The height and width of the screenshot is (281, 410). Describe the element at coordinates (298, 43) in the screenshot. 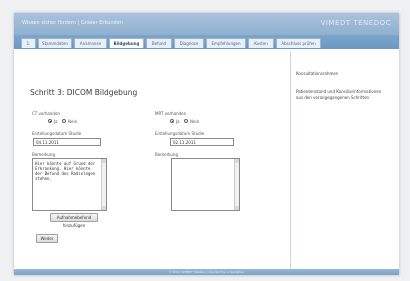

I see `tab-abschluss: Abschluss prüfen` at that location.